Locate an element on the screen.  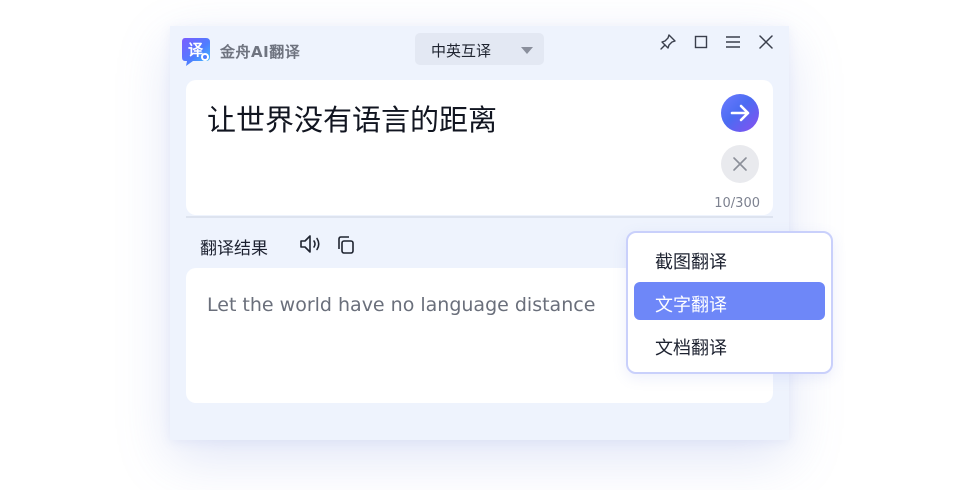
source-text: 让世界没有语言的距离 is located at coordinates (452, 118).